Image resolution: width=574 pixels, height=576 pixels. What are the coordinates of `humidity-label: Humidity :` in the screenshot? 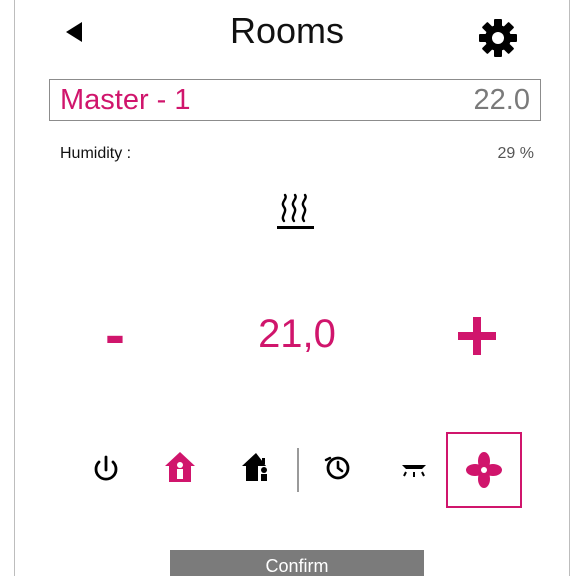 It's located at (96, 153).